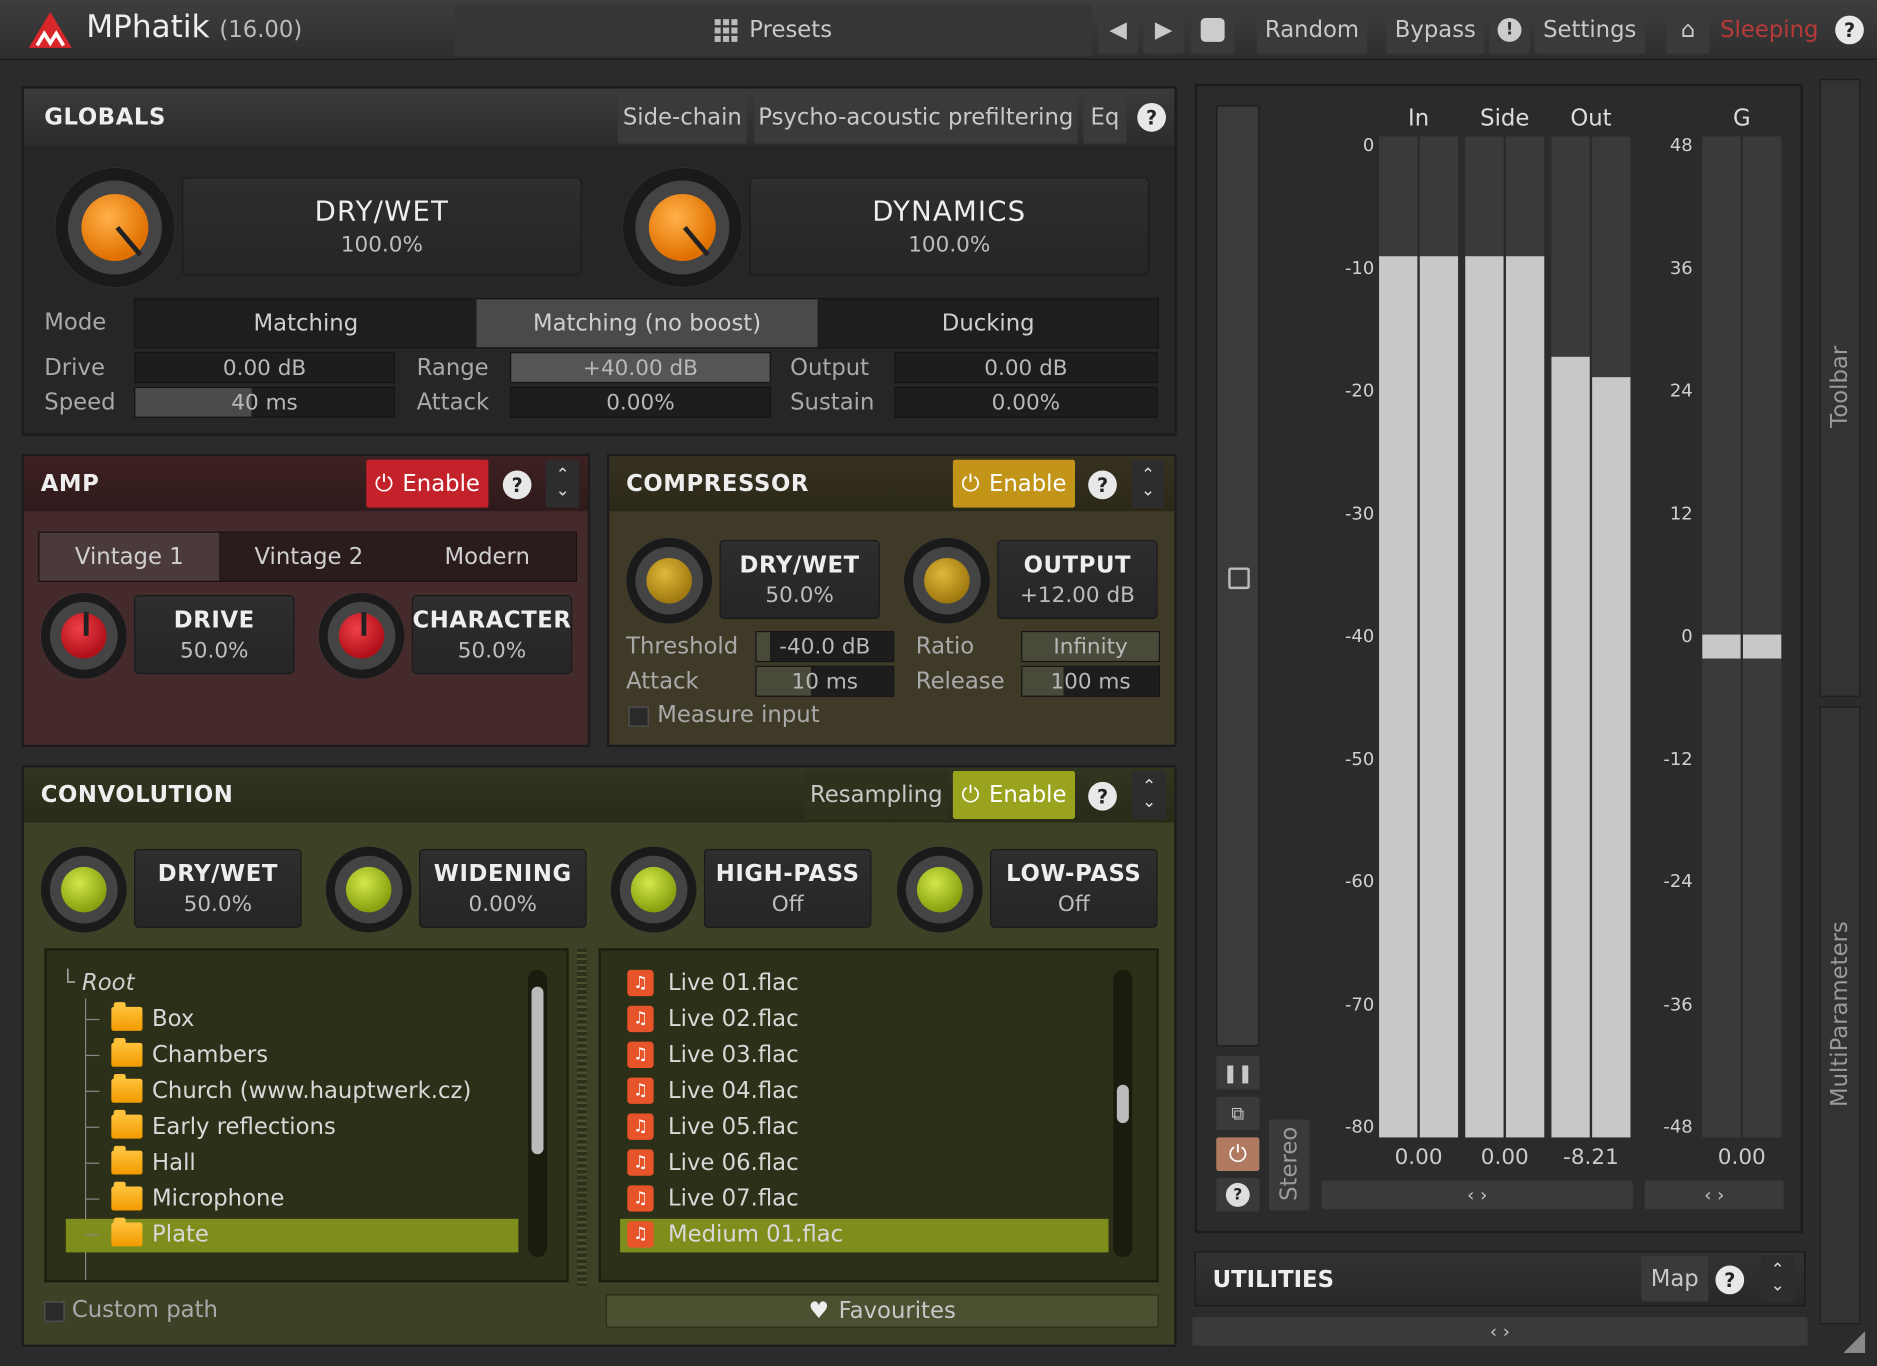 This screenshot has width=1877, height=1366. What do you see at coordinates (277, 1088) in the screenshot?
I see `tree-folder-church: Church (www.hauptwerk.cz)` at bounding box center [277, 1088].